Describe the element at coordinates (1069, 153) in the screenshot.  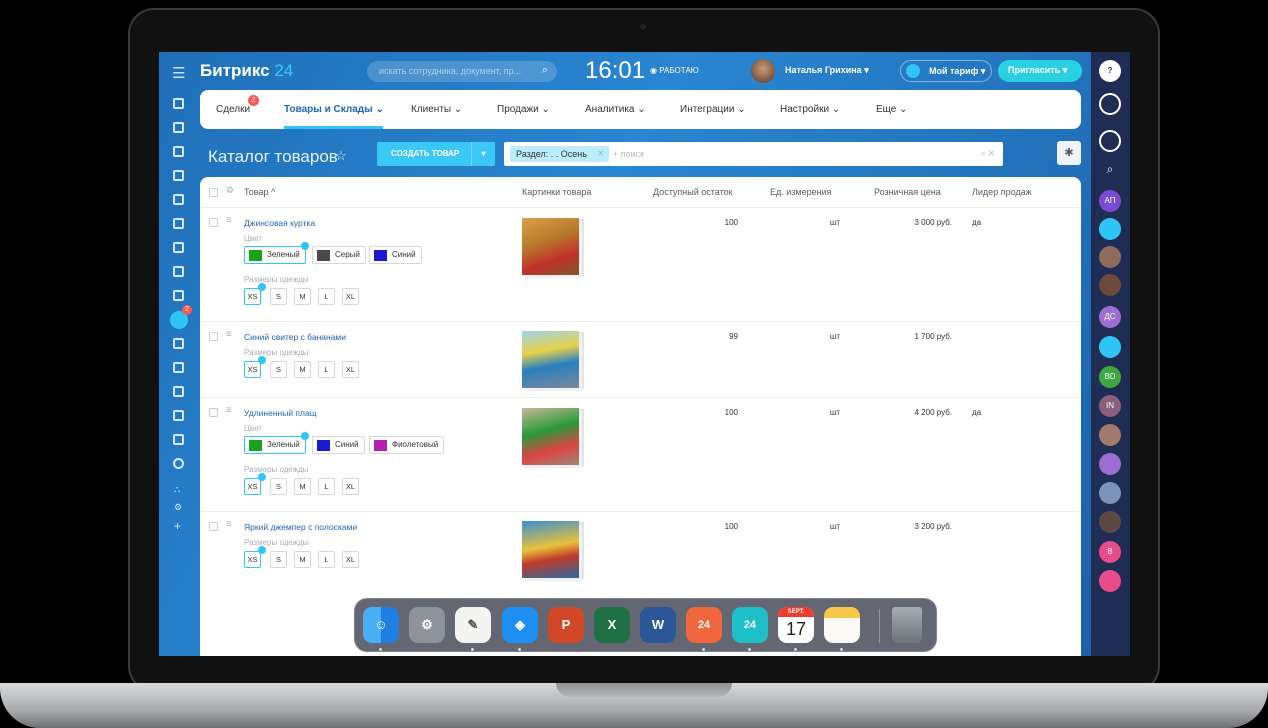
I see `gear-icon: ✱` at that location.